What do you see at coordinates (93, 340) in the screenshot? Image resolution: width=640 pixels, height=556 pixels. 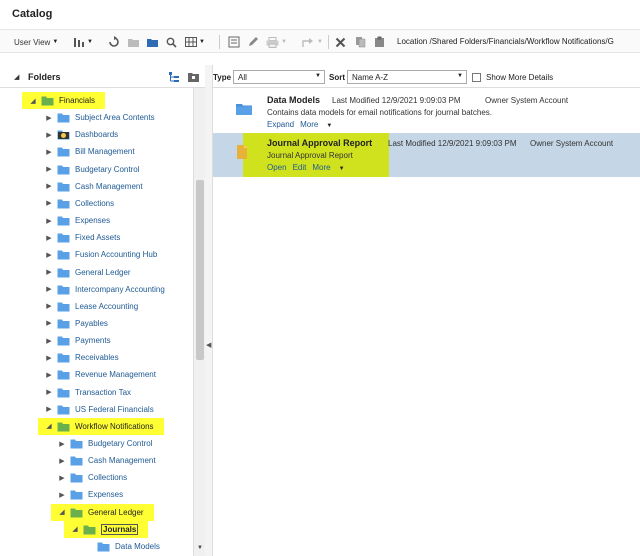 I see `tree-item-label: Payments` at bounding box center [93, 340].